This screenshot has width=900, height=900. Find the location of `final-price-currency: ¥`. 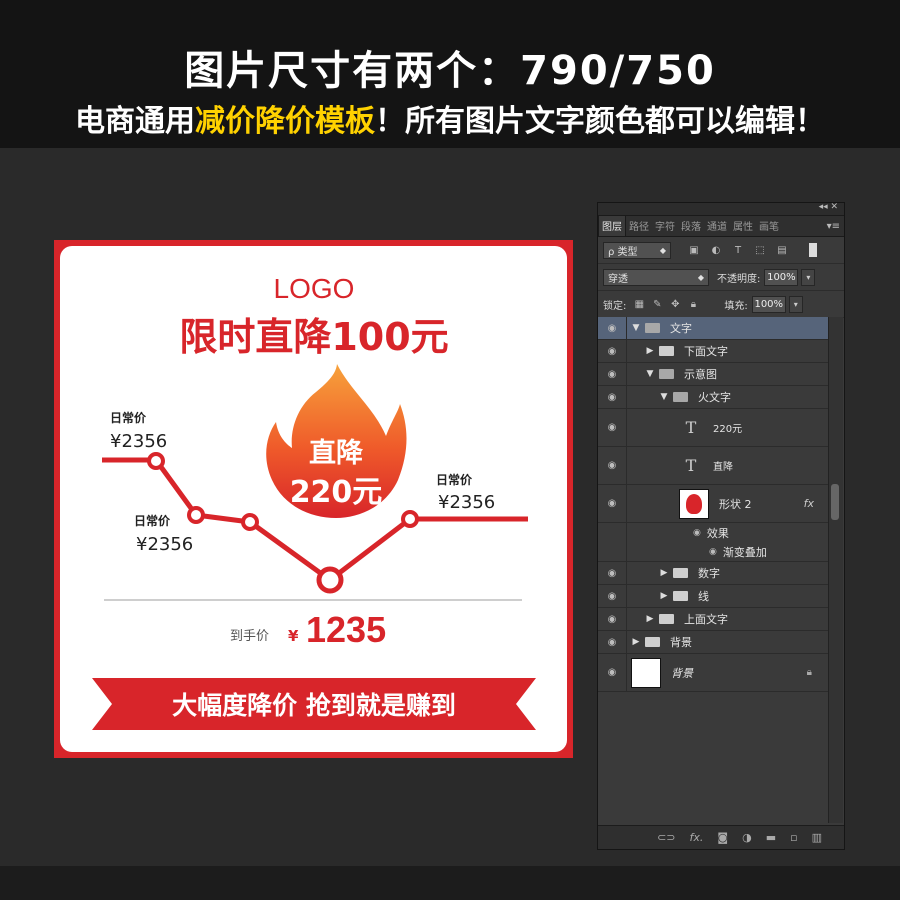

final-price-currency: ¥ is located at coordinates (293, 636).